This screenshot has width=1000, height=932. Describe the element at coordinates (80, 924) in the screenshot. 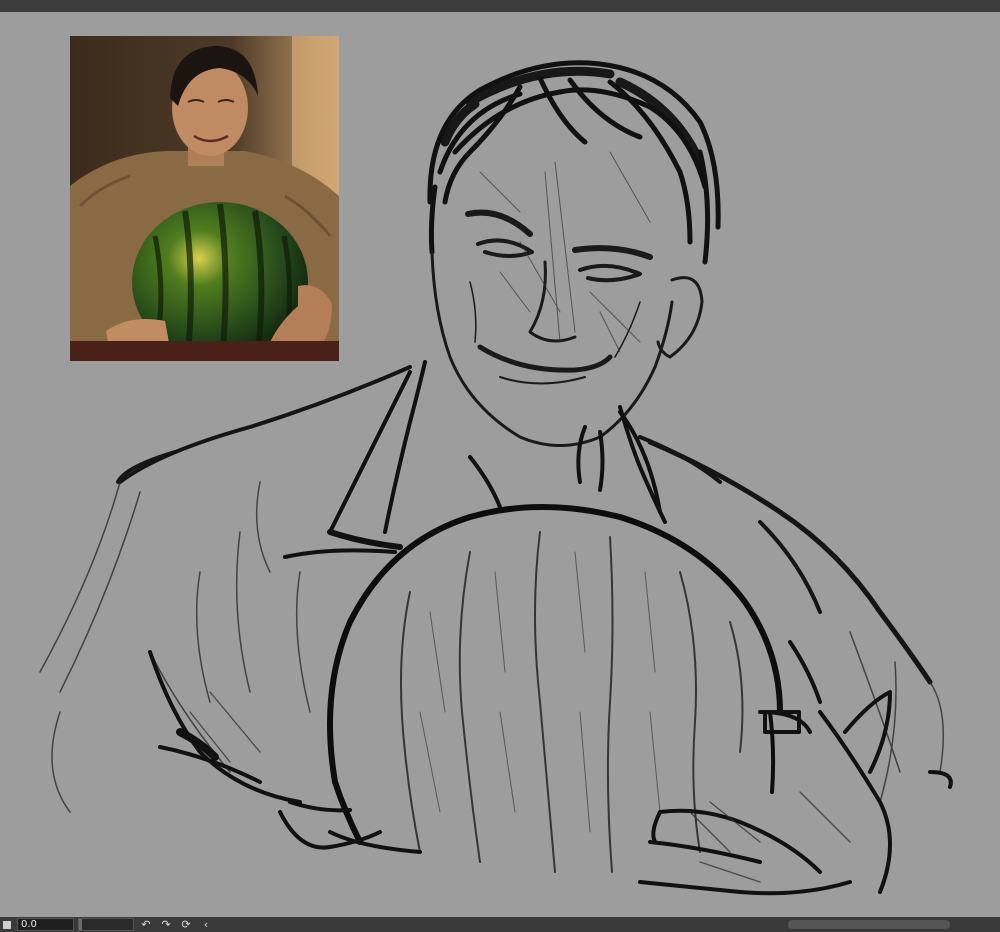

I see `zoom-slider-fill` at that location.